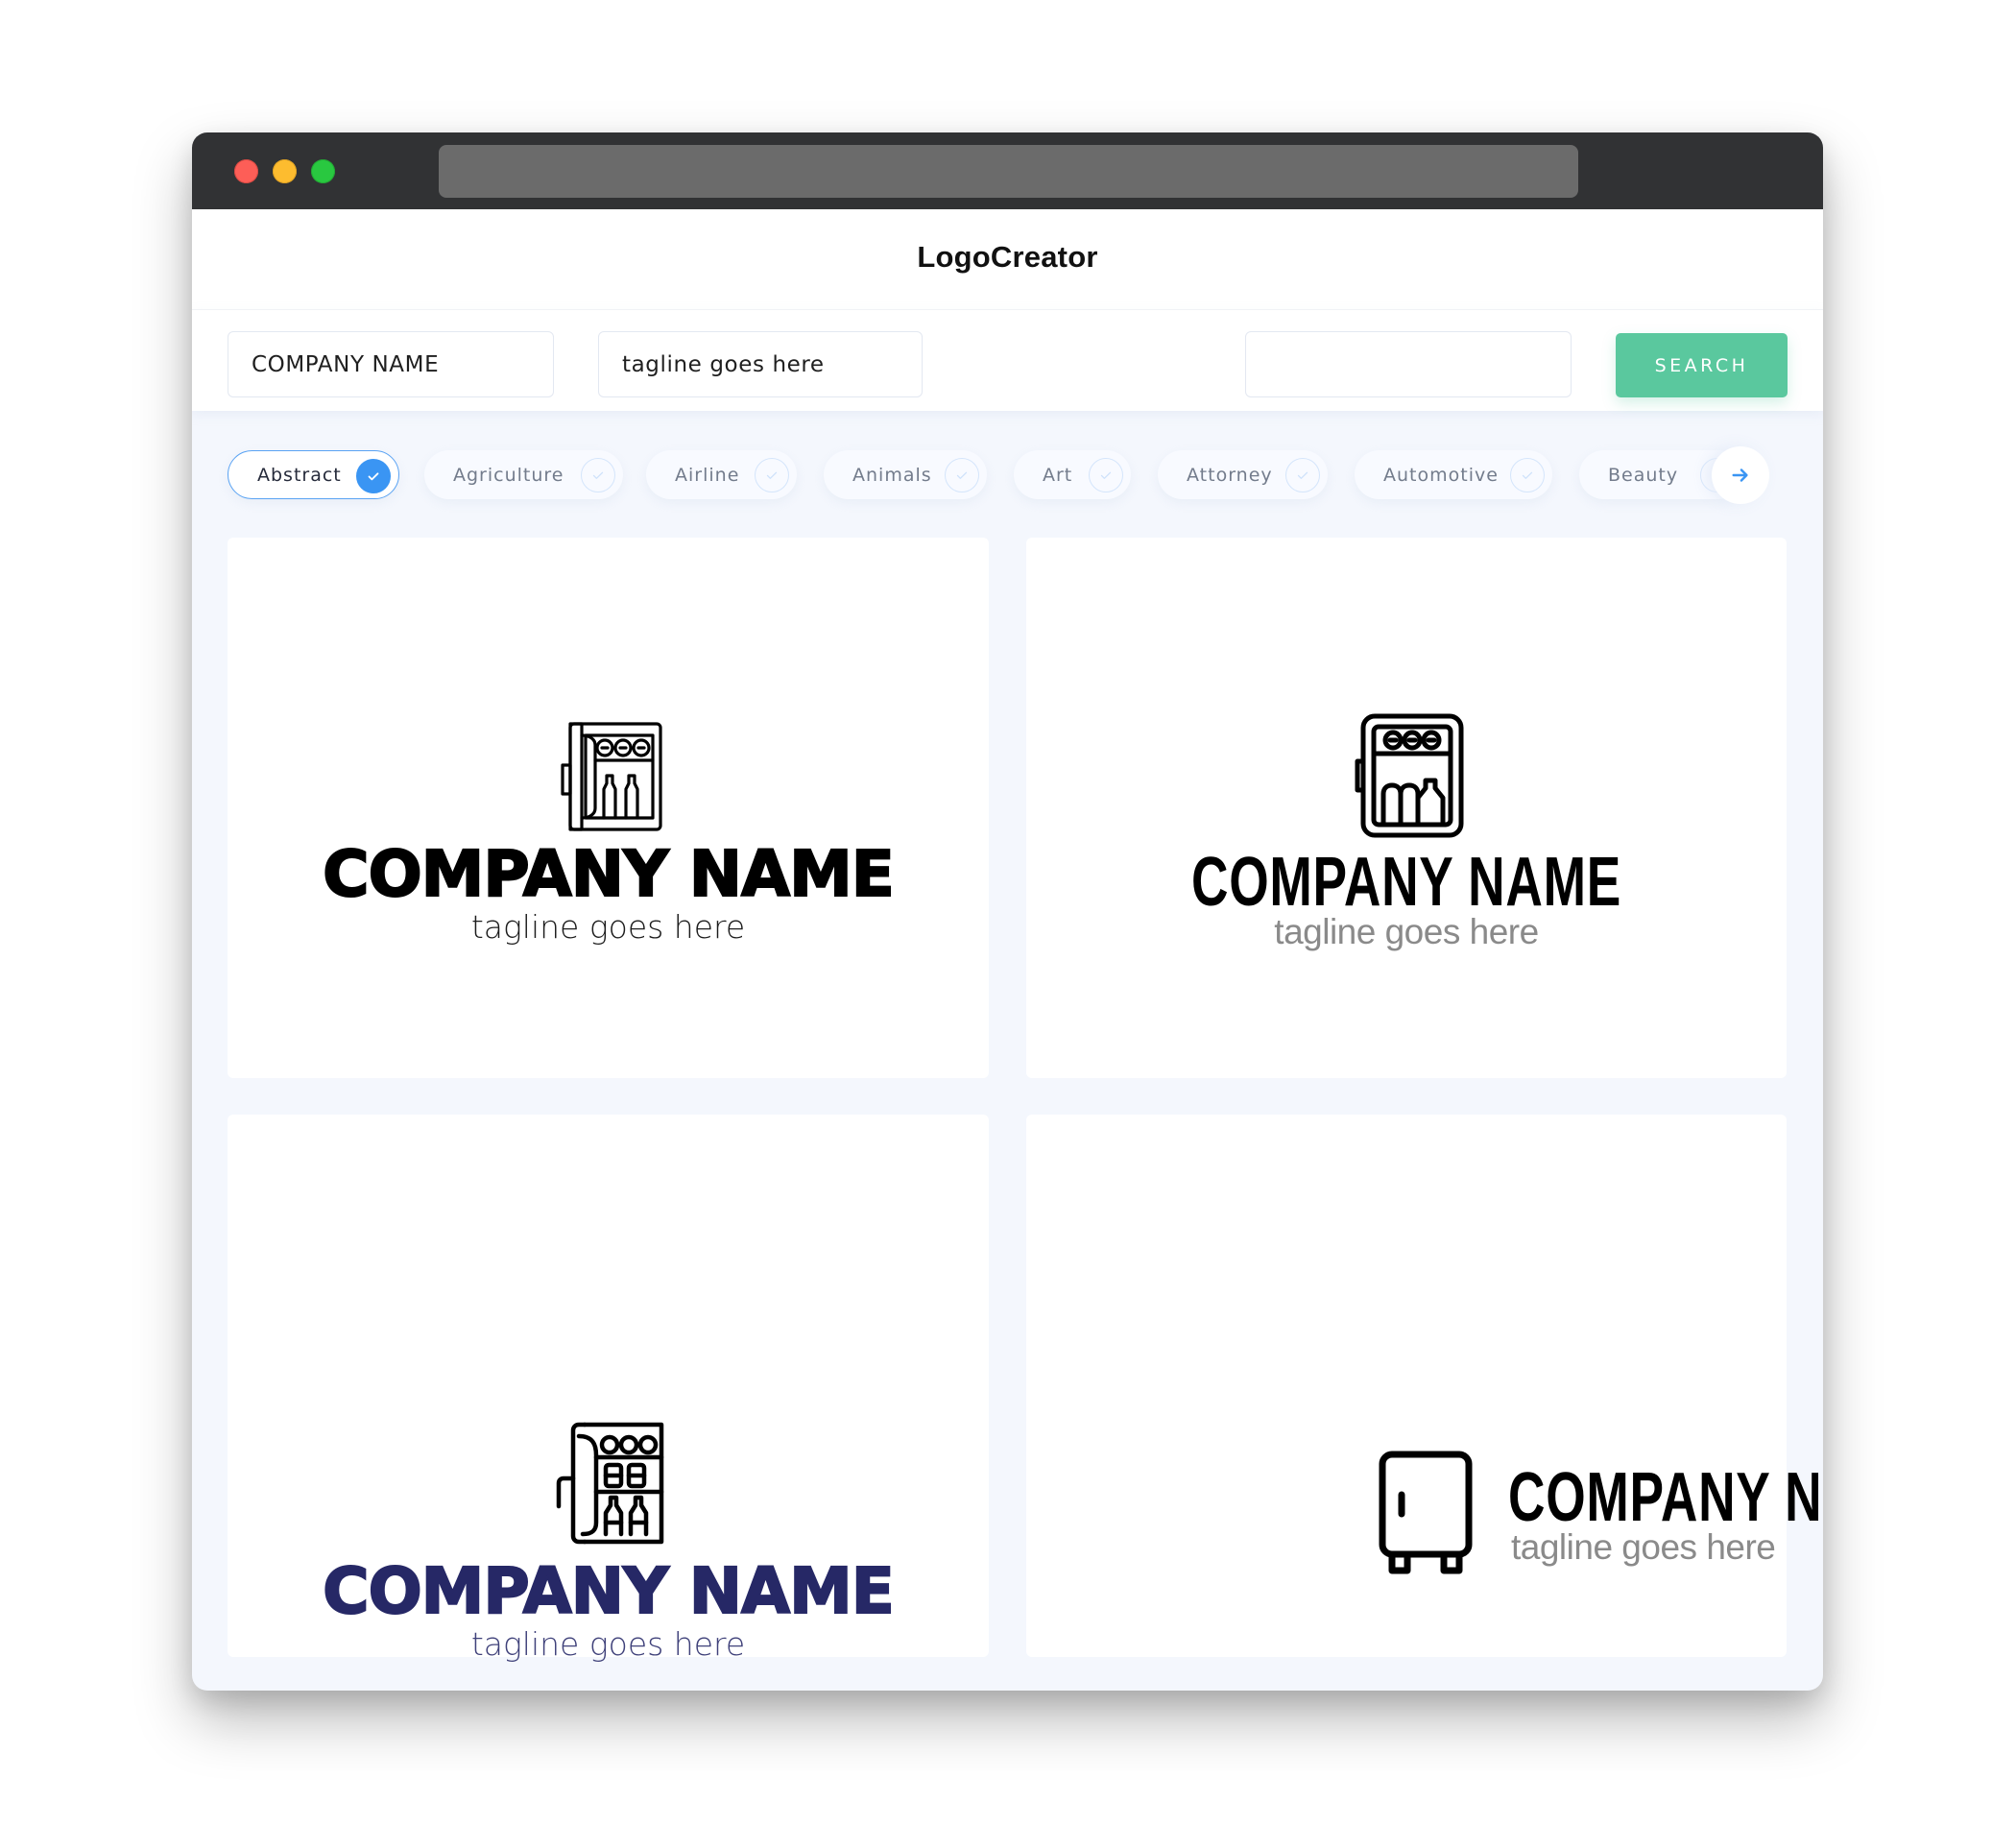 The width and height of the screenshot is (2016, 1824). Describe the element at coordinates (1643, 475) in the screenshot. I see `chip-label: Beauty` at that location.